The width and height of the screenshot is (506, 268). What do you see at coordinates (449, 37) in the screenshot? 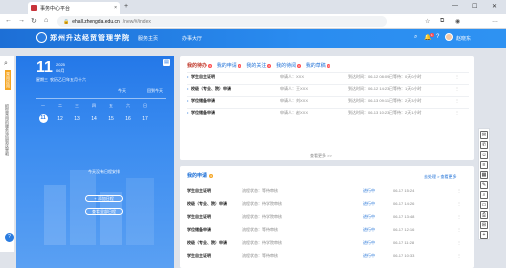
I see `avatar` at bounding box center [449, 37].